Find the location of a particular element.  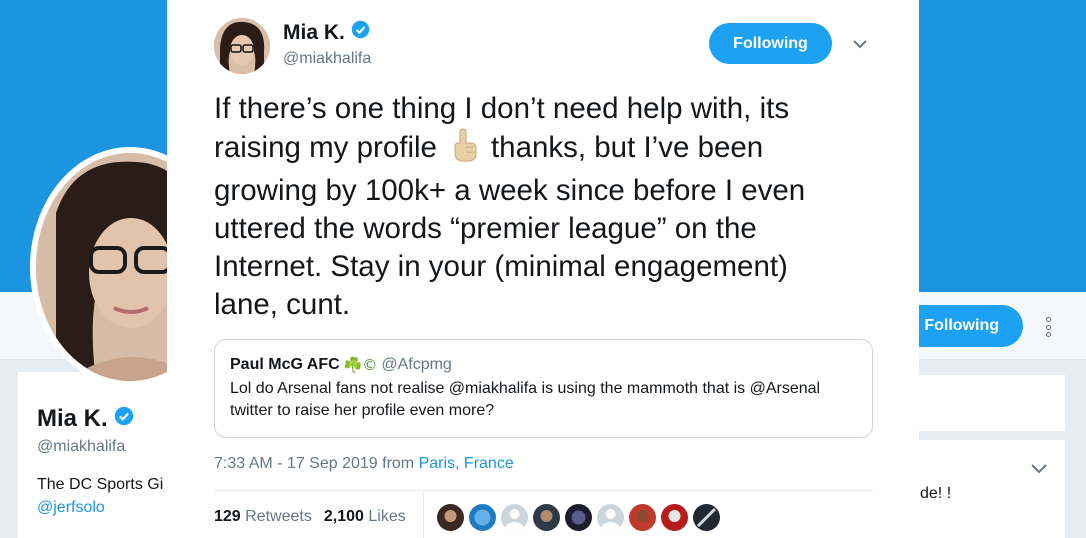

quoted-author-name: Paul McG AFC is located at coordinates (285, 364).